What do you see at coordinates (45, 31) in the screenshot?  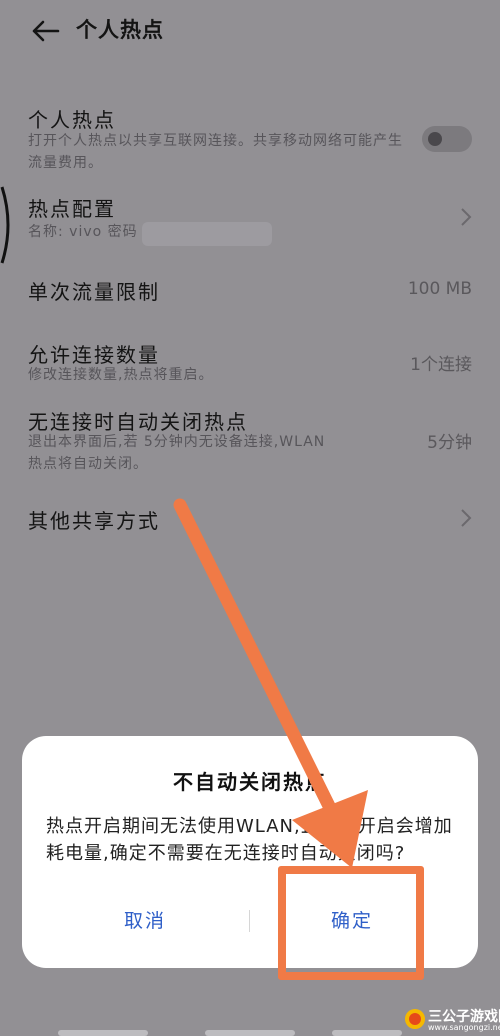 I see `back-arrow-icon` at bounding box center [45, 31].